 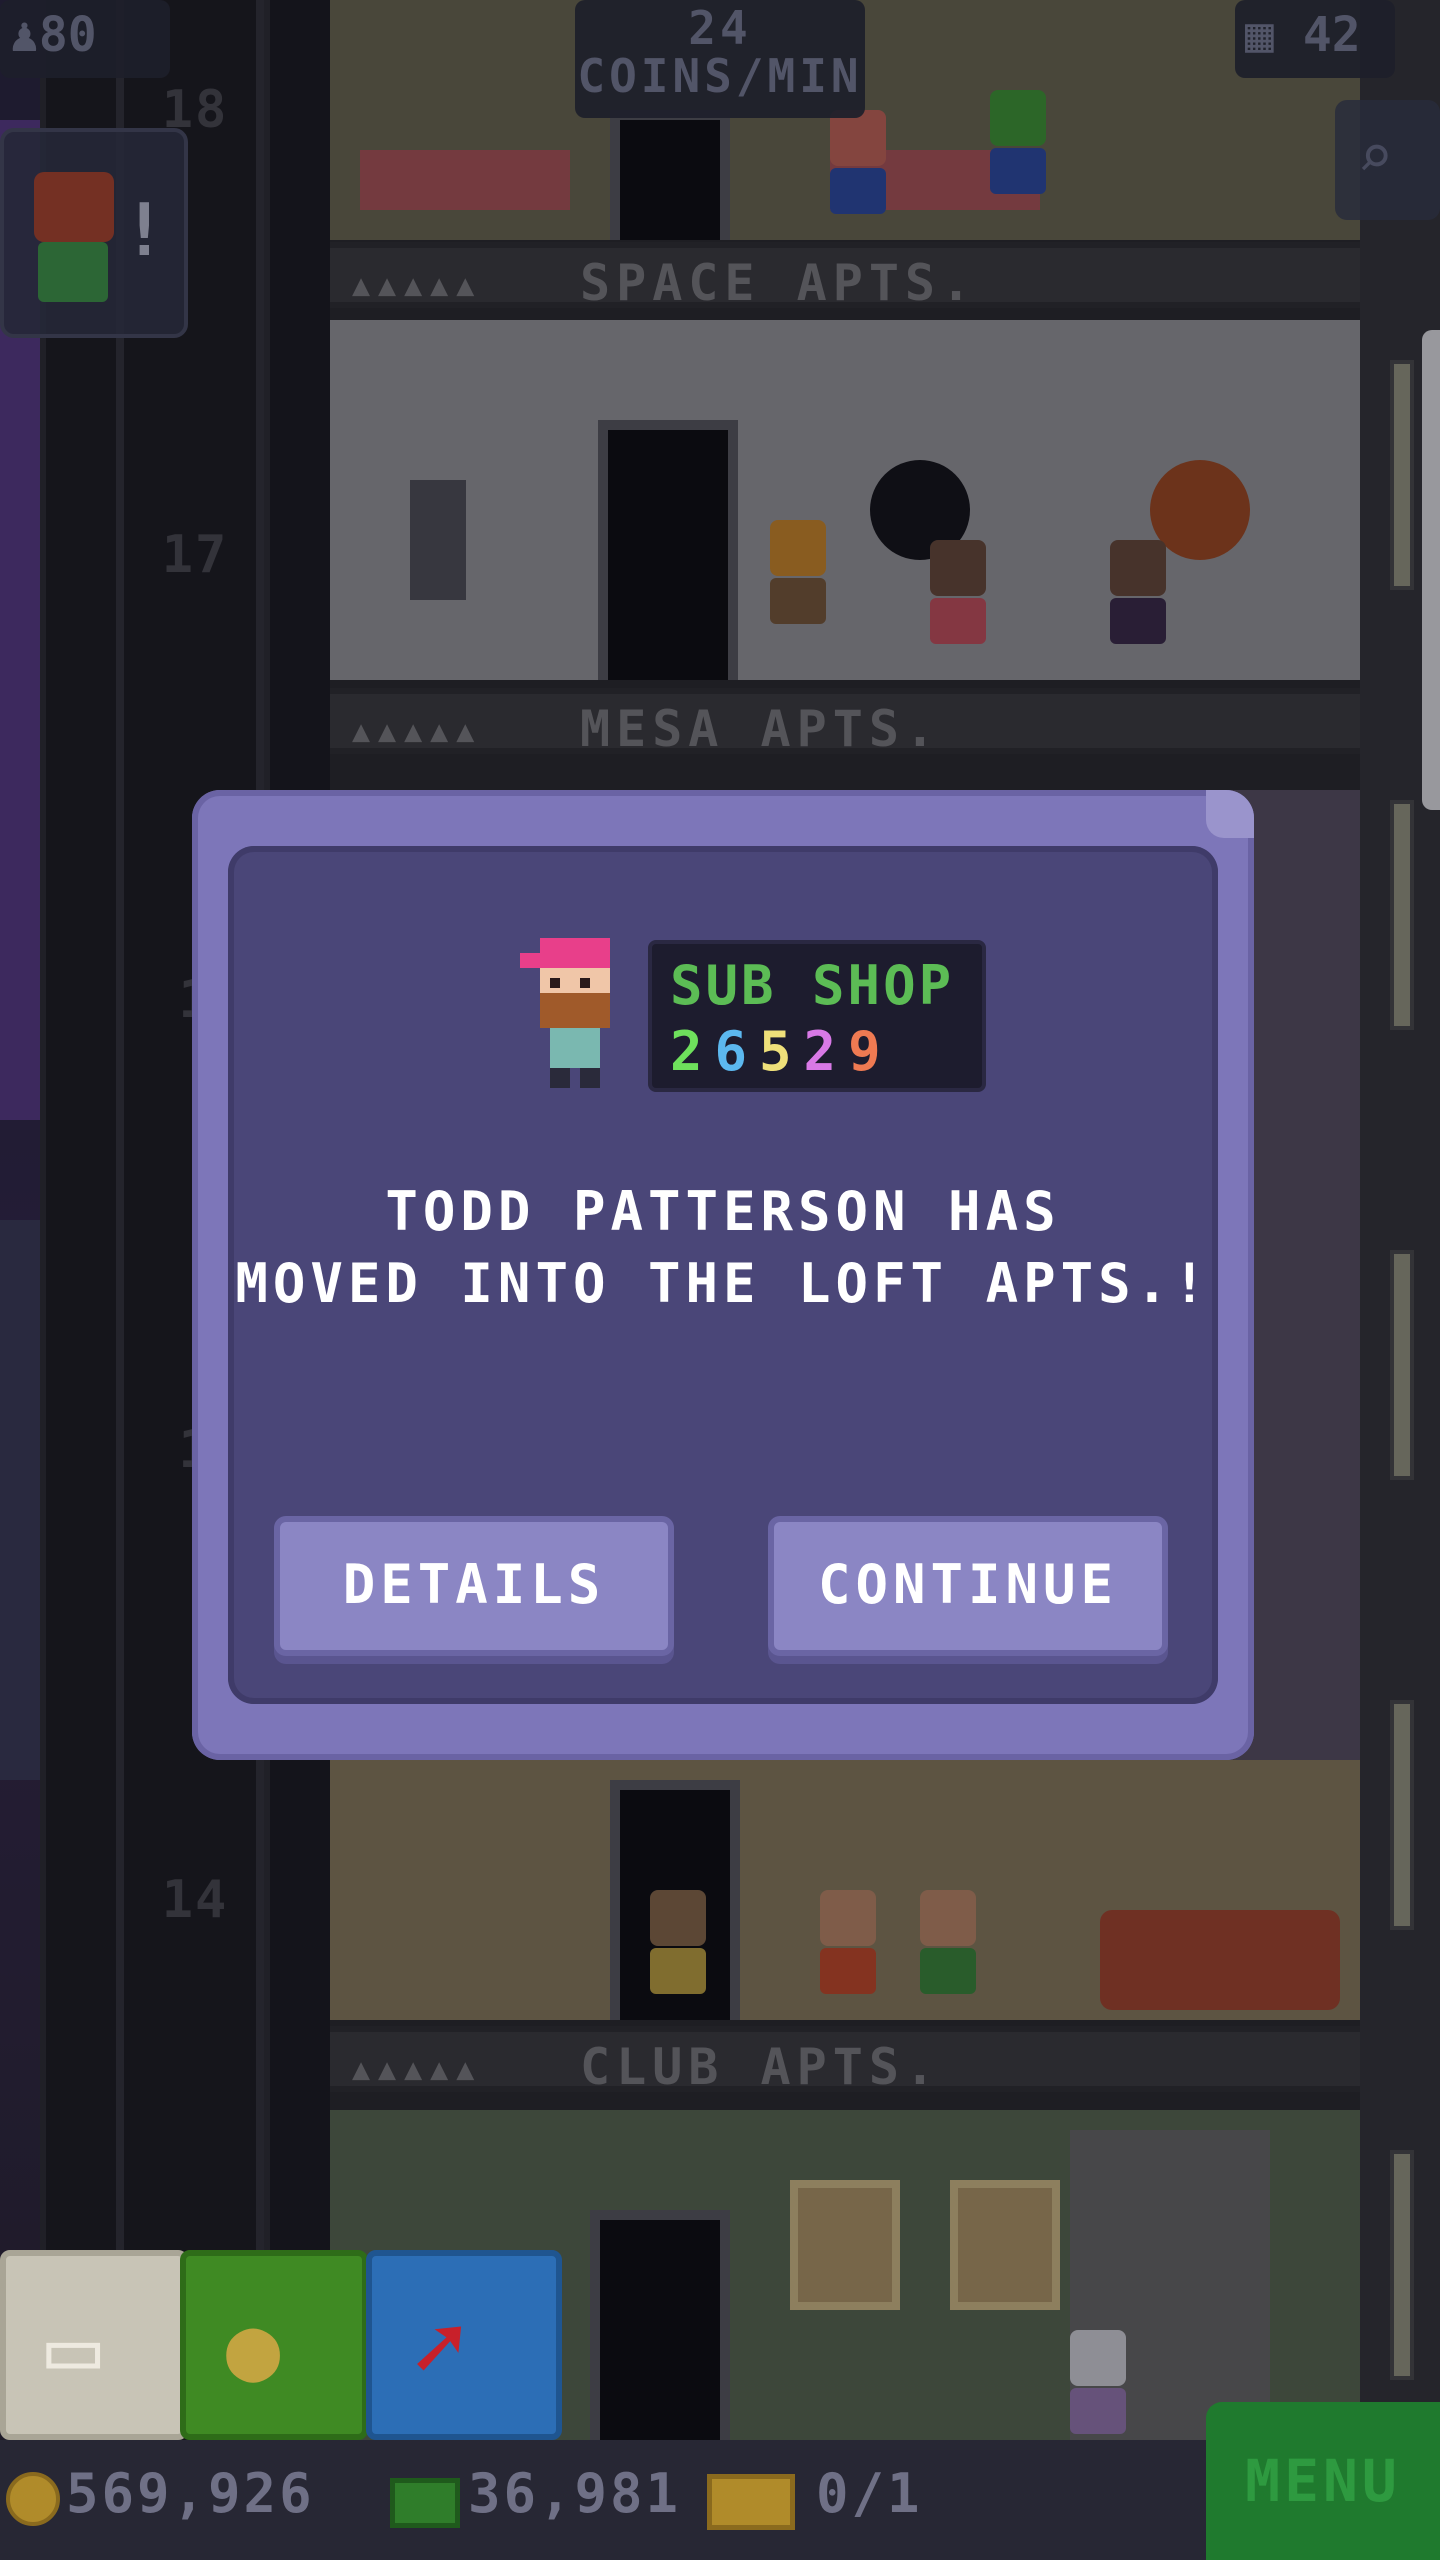 What do you see at coordinates (869, 2493) in the screenshot?
I see `golden-ticket-count: 0/1` at bounding box center [869, 2493].